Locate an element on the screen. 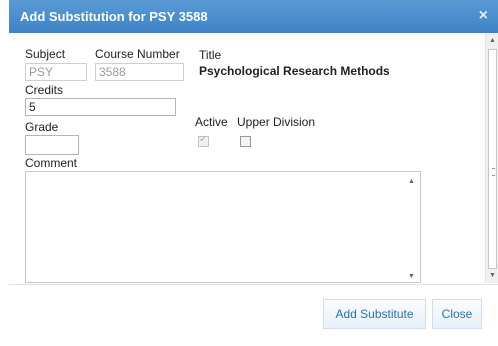 Image resolution: width=498 pixels, height=346 pixels. dialog-title: Add Substitution for PSY 3588 is located at coordinates (114, 16).